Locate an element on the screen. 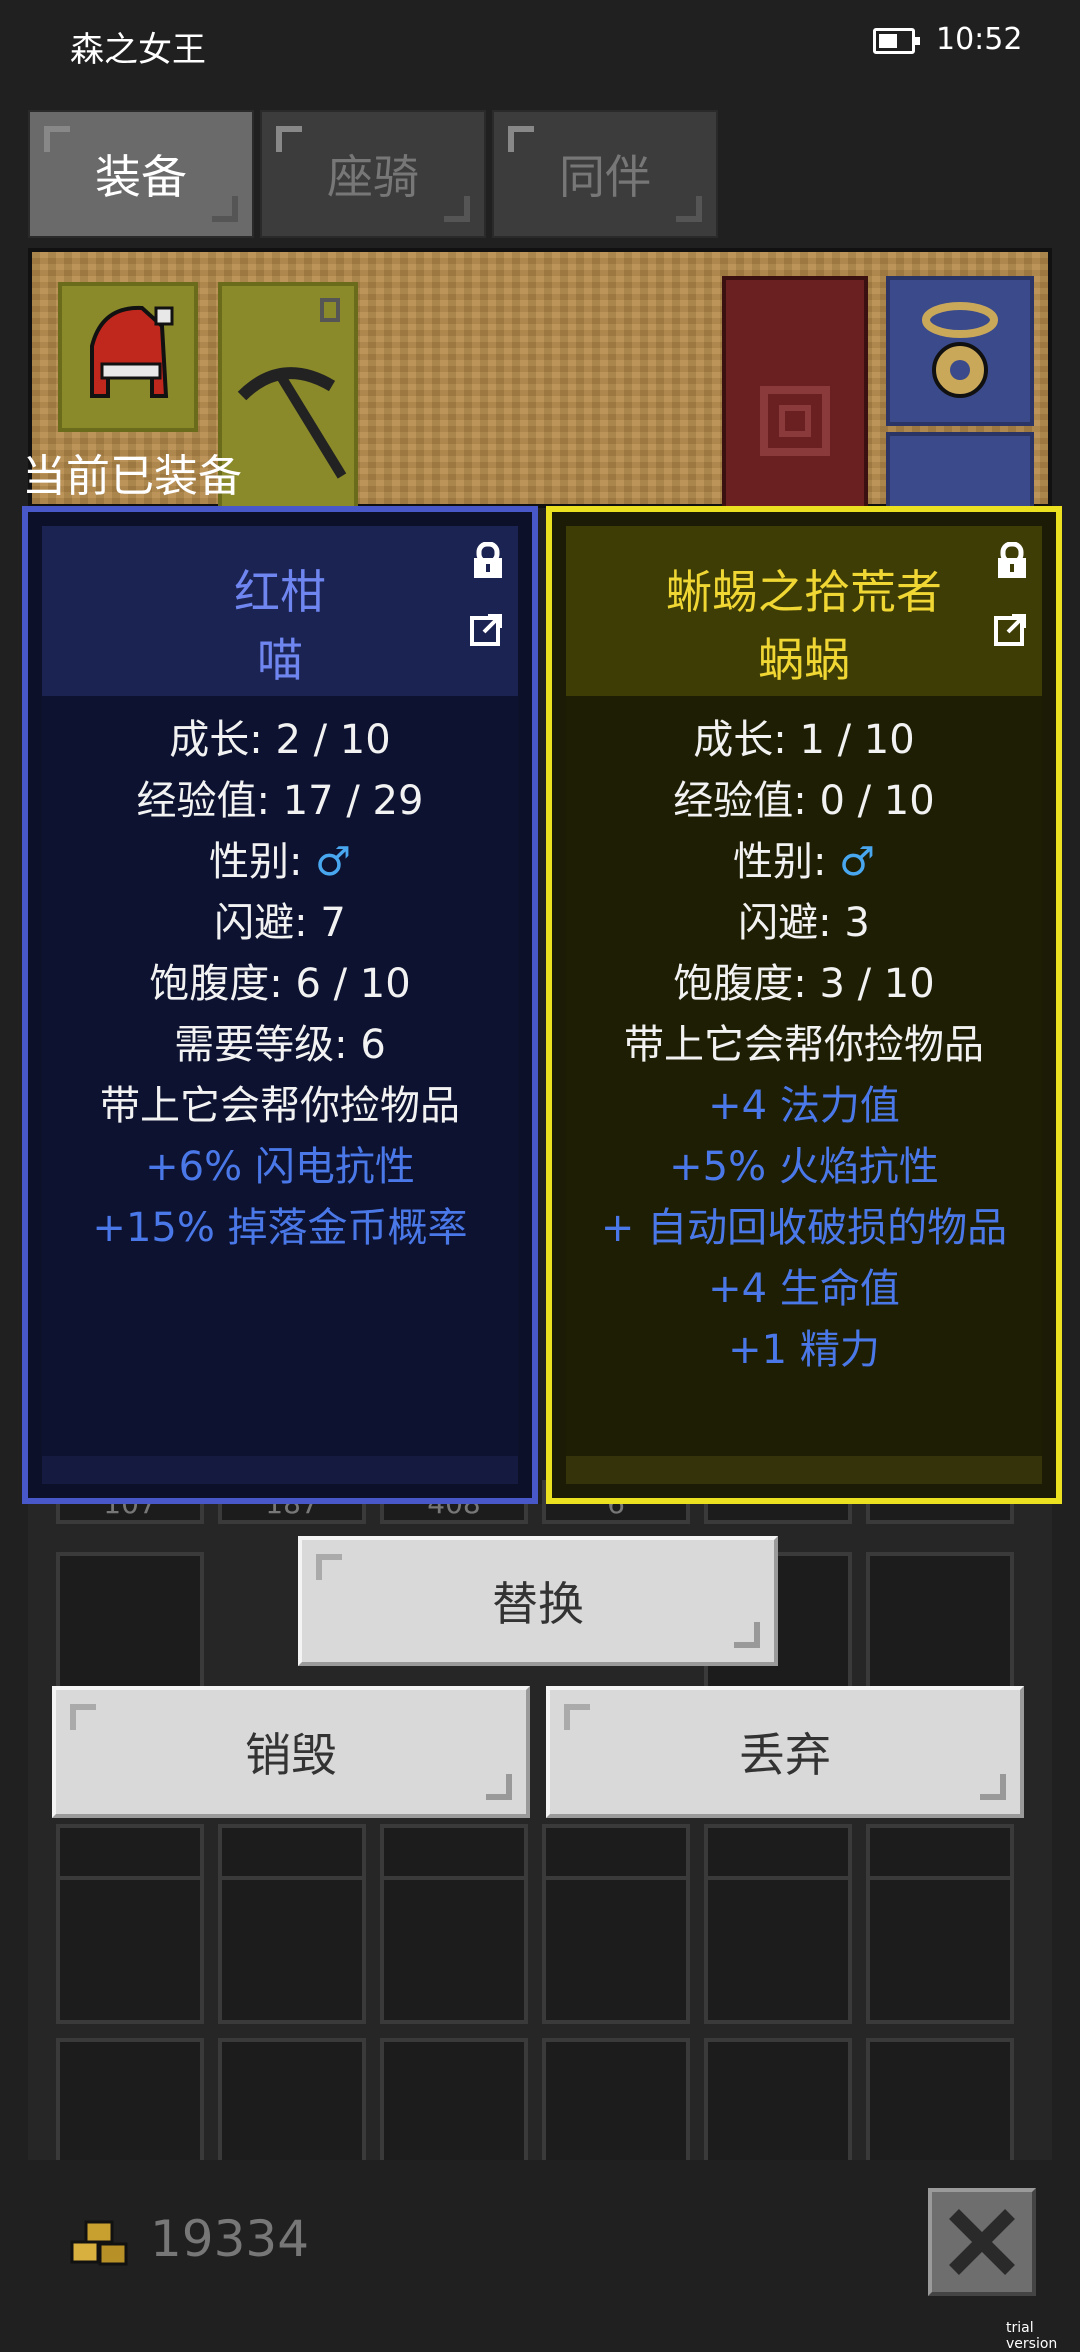 The height and width of the screenshot is (2352, 1080). gold-amount: 19334 is located at coordinates (230, 2239).